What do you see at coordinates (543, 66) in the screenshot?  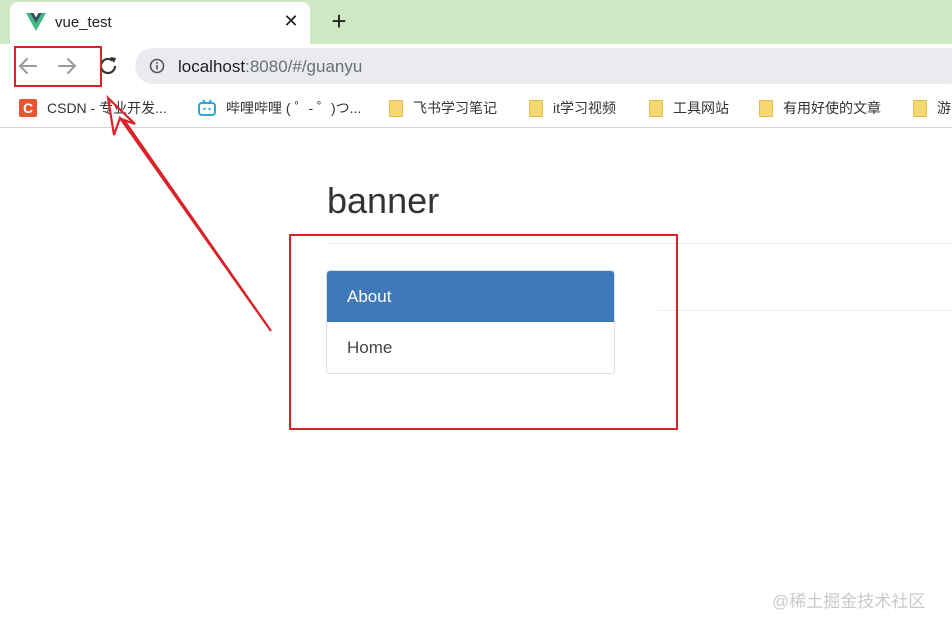 I see `address-bar: localhost:8080/#/guanyu` at bounding box center [543, 66].